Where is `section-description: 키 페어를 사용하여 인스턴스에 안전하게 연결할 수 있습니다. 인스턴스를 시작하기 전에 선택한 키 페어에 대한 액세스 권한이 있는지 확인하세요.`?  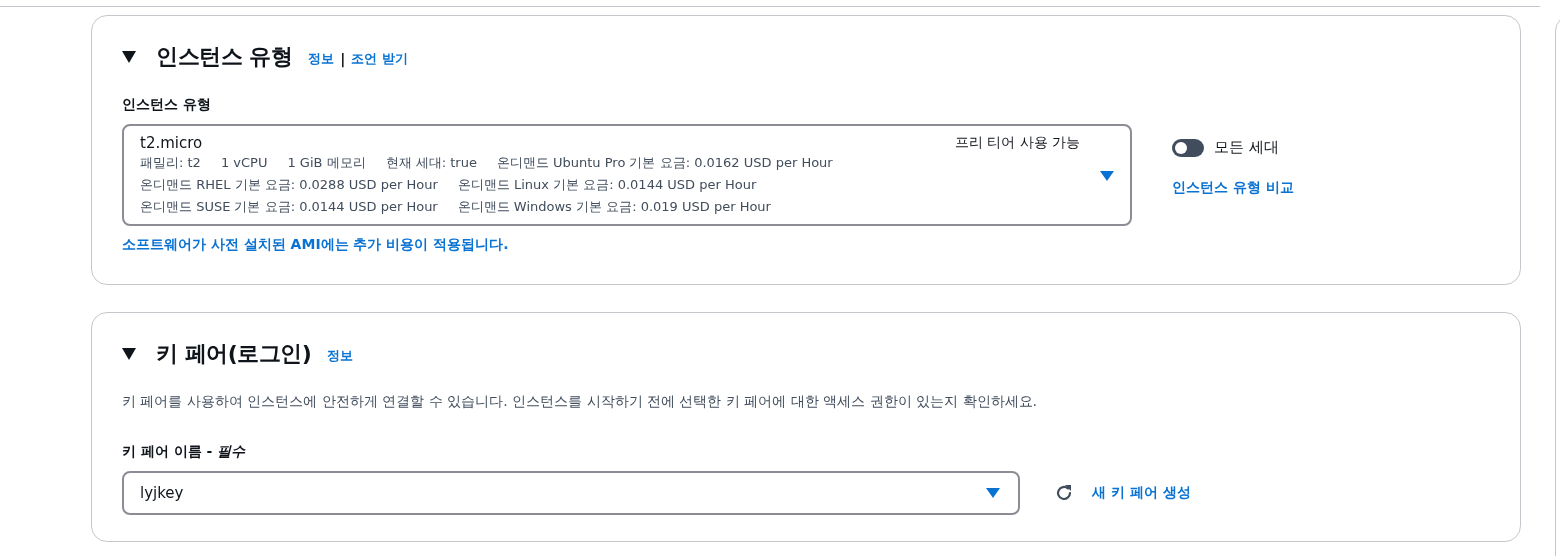
section-description: 키 페어를 사용하여 인스턴스에 안전하게 연결할 수 있습니다. 인스턴스를 시작하기 전에 선택한 키 페어에 대한 액세스 권한이 있는지 확인하세요. is located at coordinates (580, 402).